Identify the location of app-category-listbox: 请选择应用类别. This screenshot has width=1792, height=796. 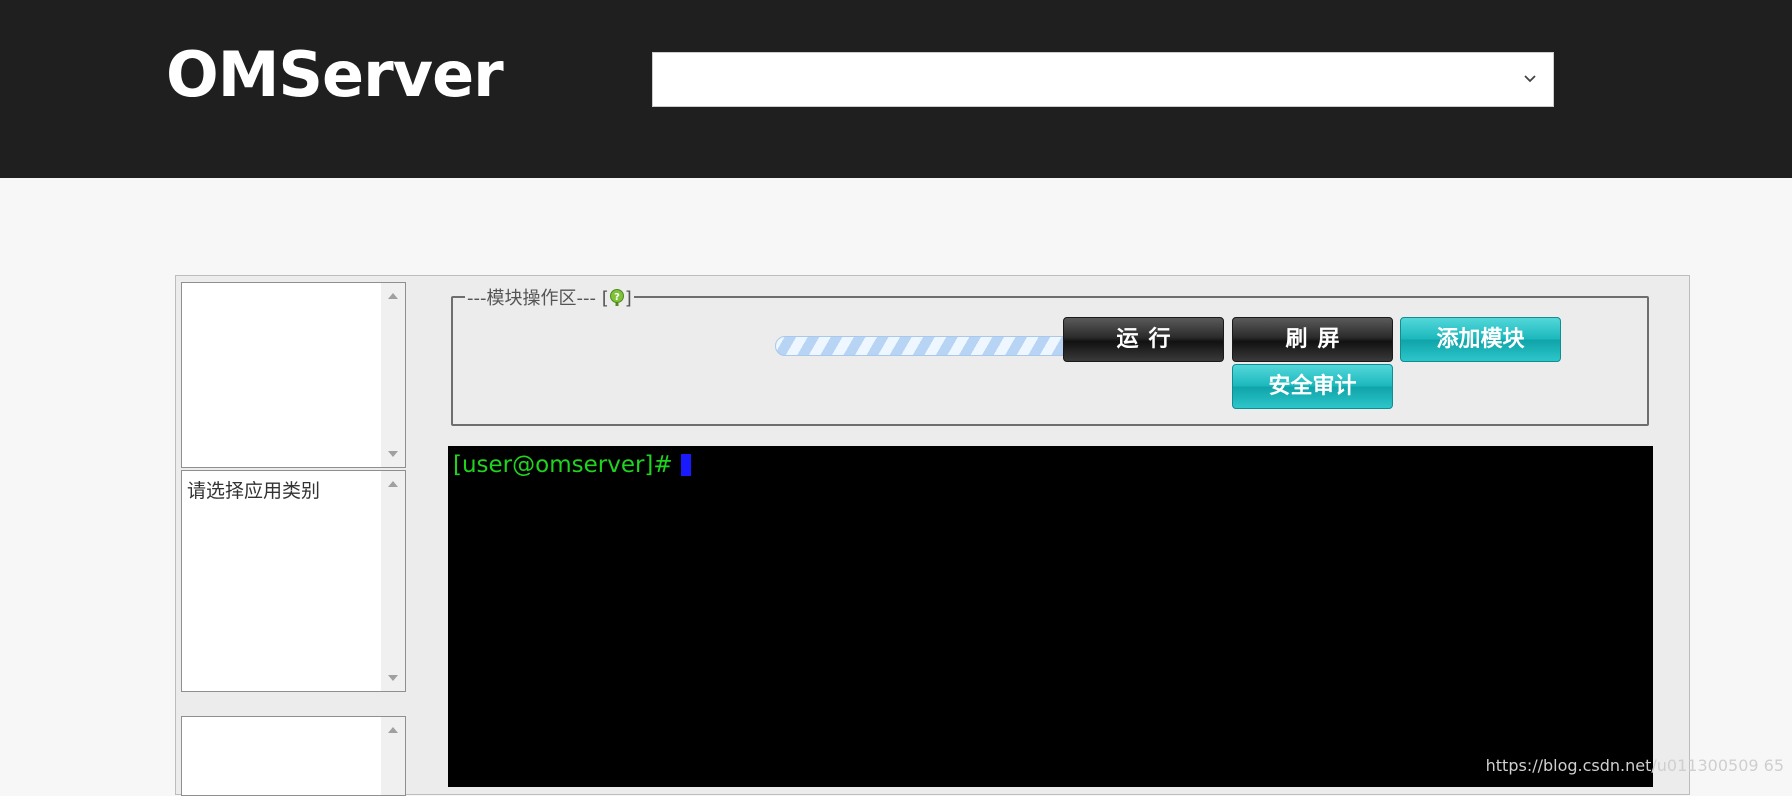
(293, 581).